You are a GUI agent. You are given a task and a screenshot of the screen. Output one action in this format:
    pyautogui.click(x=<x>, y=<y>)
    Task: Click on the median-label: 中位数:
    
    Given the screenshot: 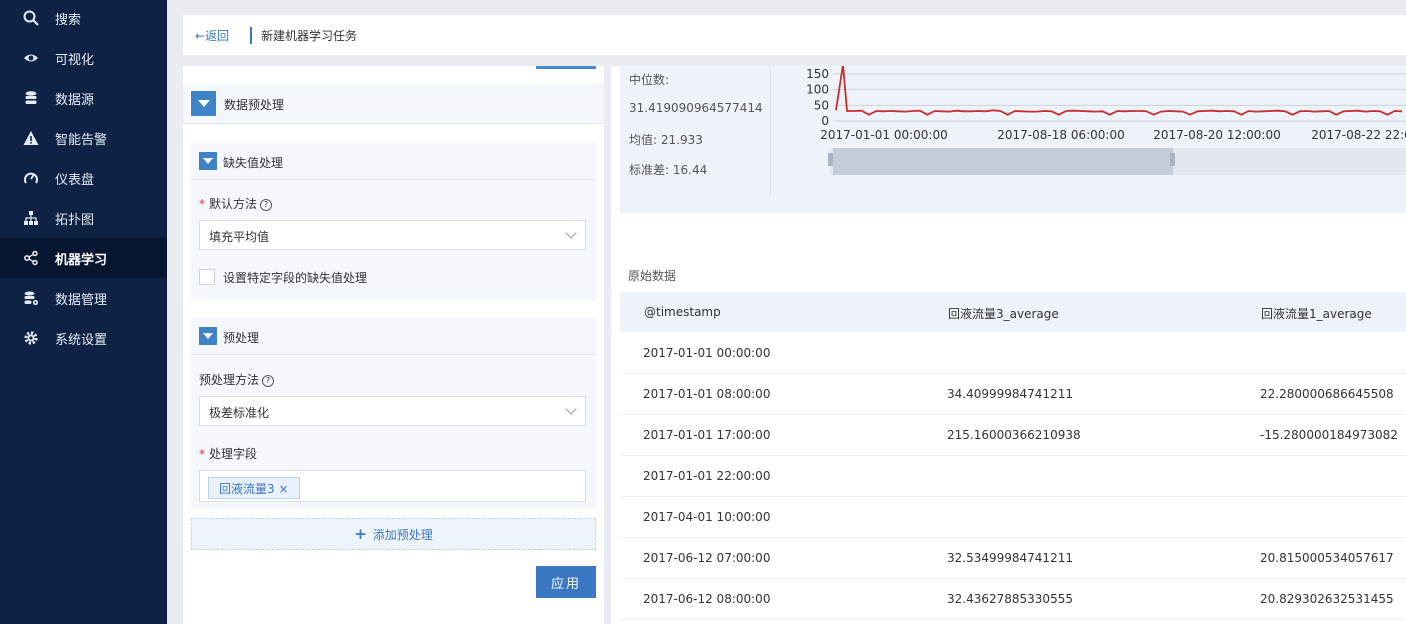 What is the action you would take?
    pyautogui.click(x=649, y=80)
    